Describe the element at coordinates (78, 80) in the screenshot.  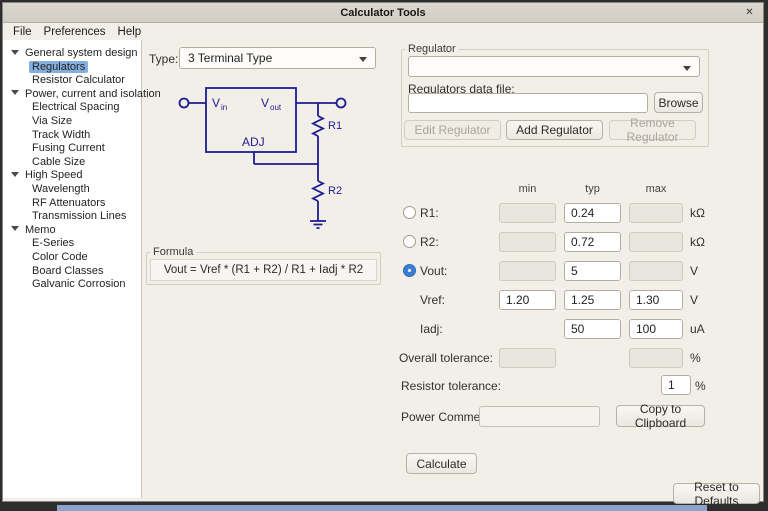
I see `tree-item-label: Resistor Calculator` at that location.